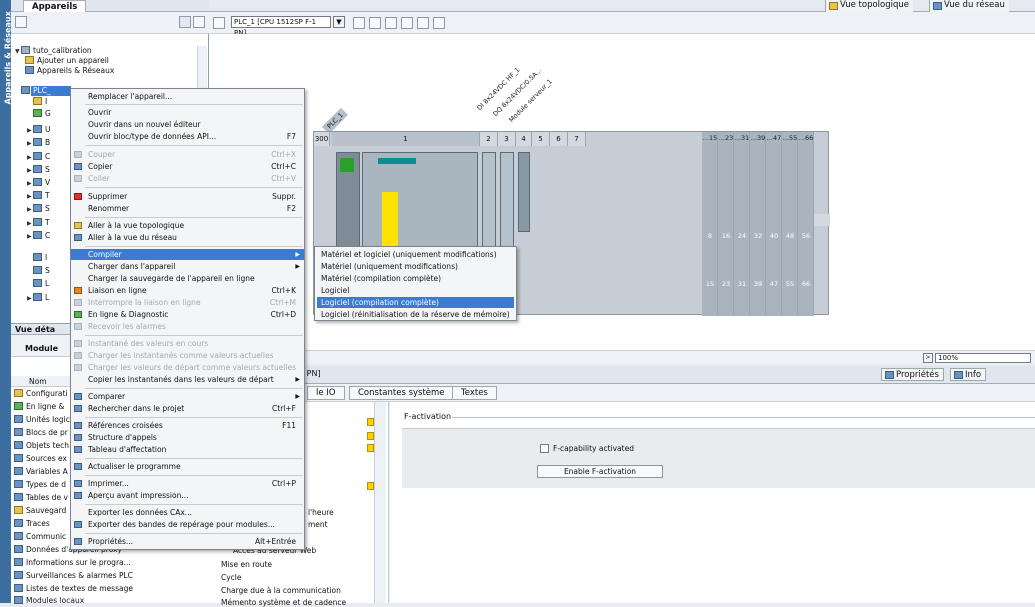 The image size is (1035, 607). What do you see at coordinates (912, 374) in the screenshot?
I see `properties-tab: Propriétés` at bounding box center [912, 374].